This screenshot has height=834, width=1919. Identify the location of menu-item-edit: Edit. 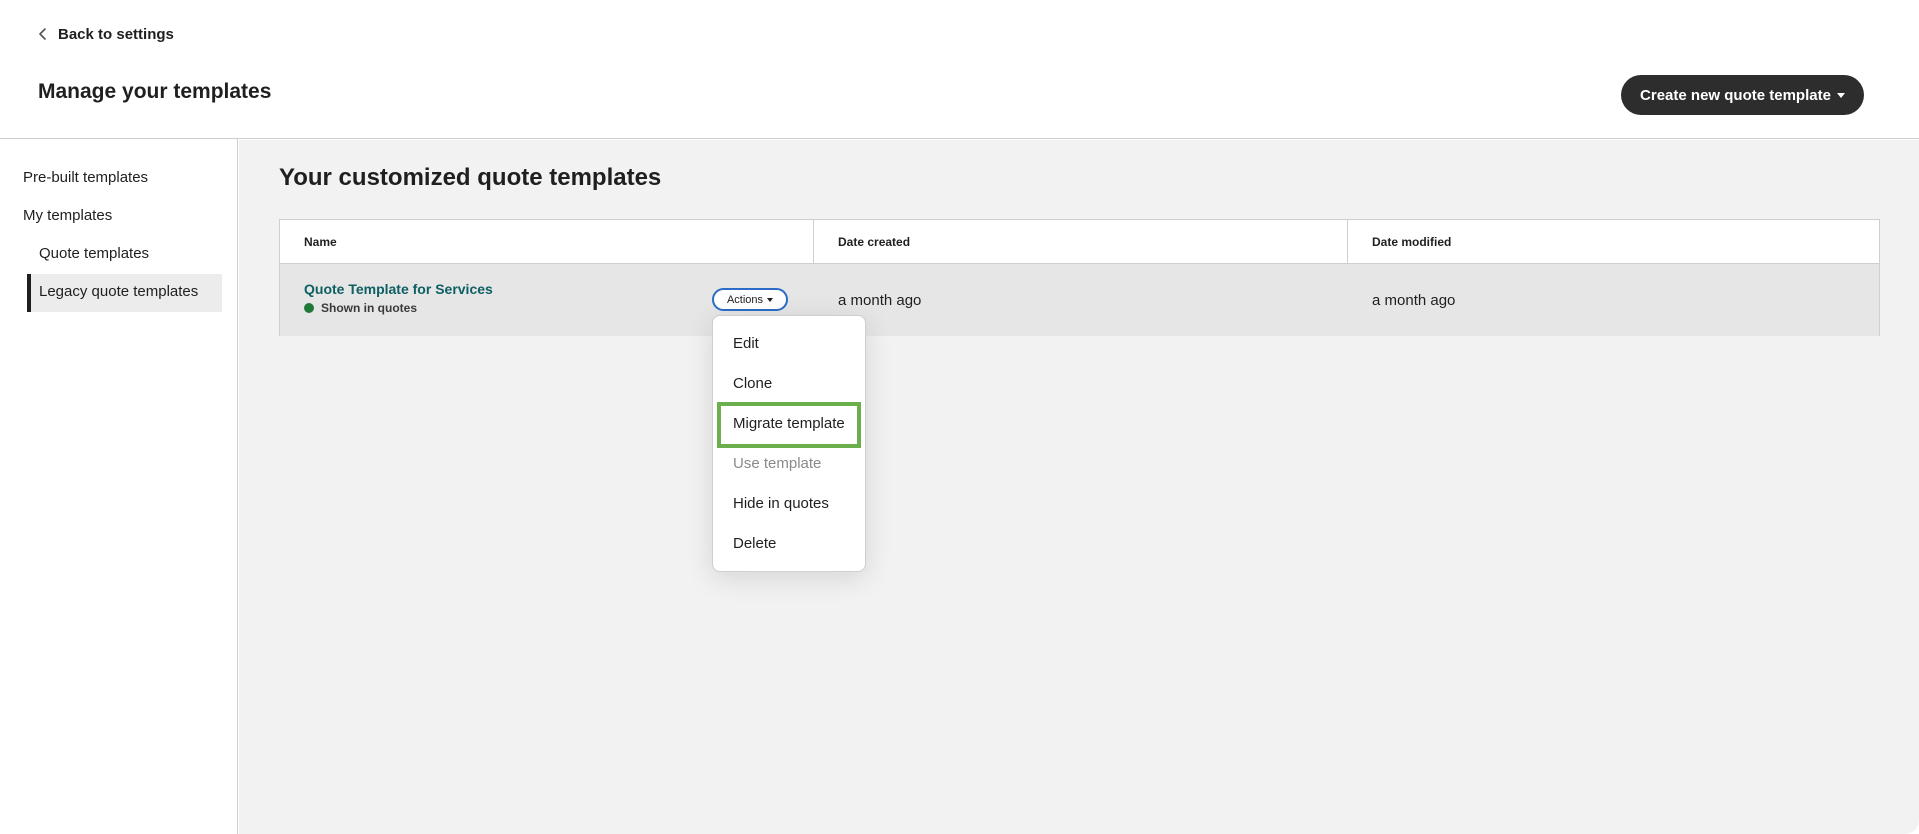
(746, 343).